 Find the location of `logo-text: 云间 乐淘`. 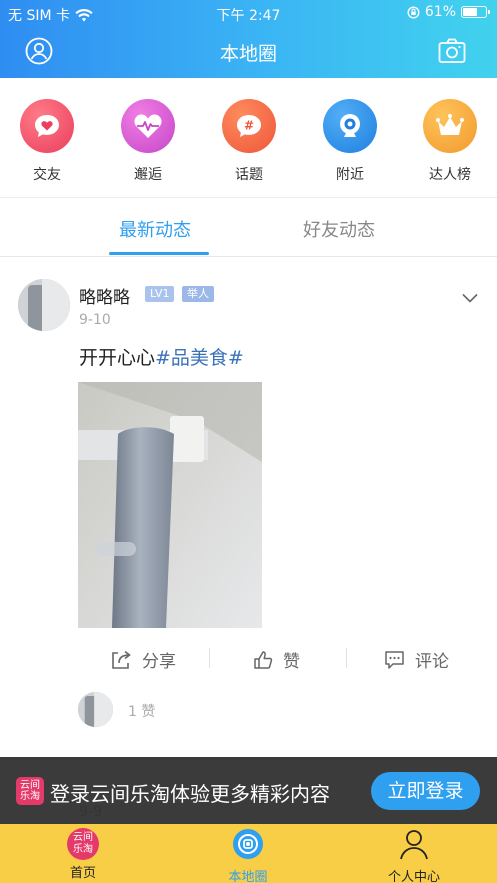

logo-text: 云间 乐淘 is located at coordinates (30, 791).